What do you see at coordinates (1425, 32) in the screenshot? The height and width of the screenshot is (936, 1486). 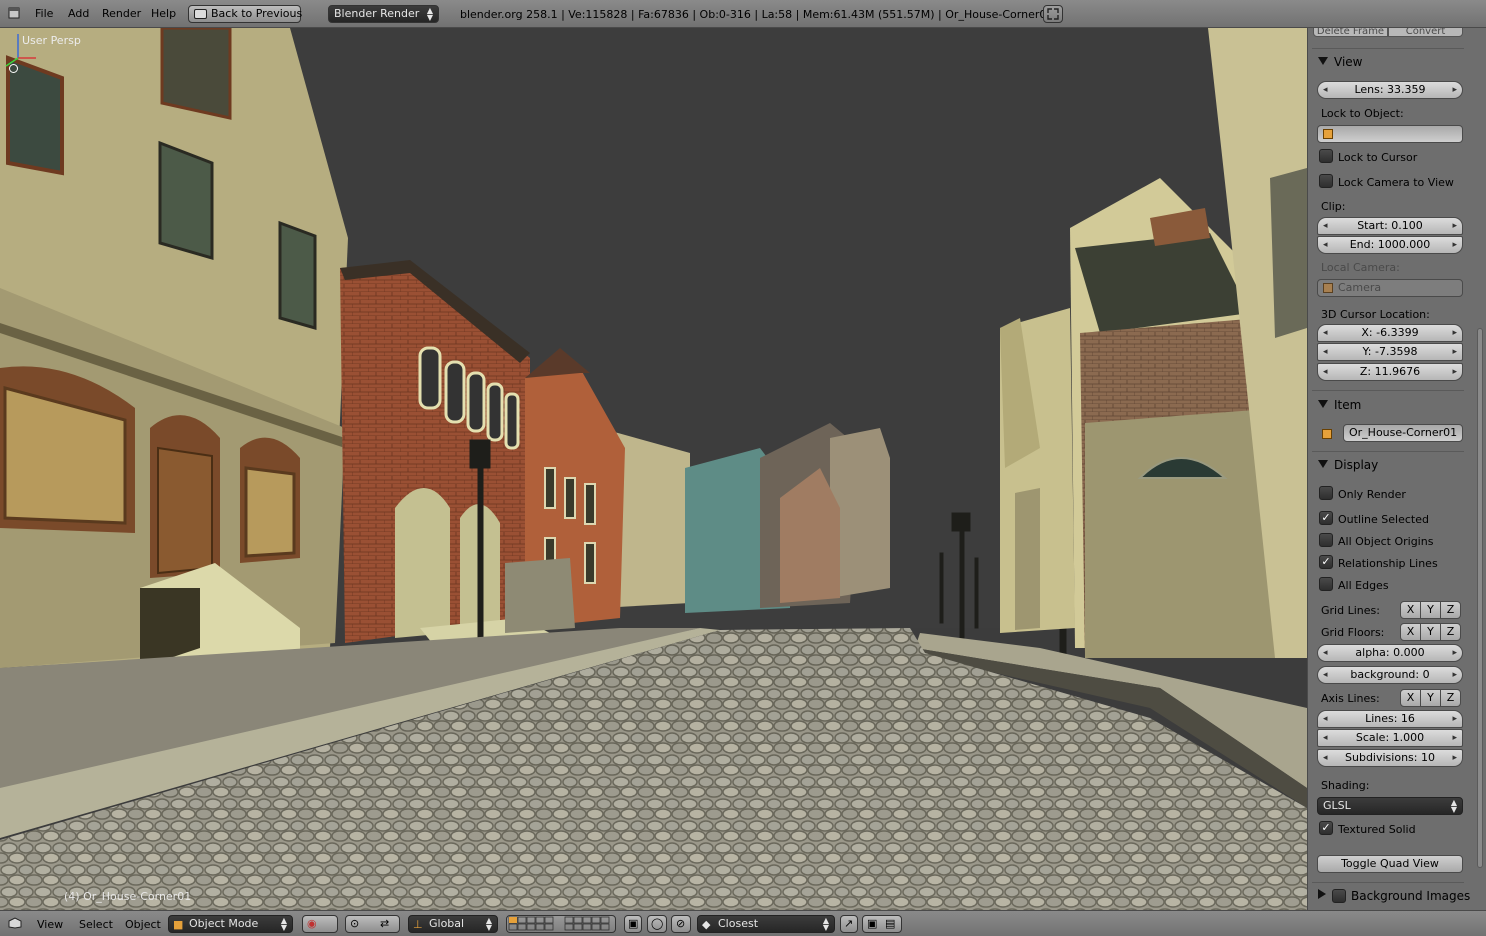 I see `convert-button: Convert` at bounding box center [1425, 32].